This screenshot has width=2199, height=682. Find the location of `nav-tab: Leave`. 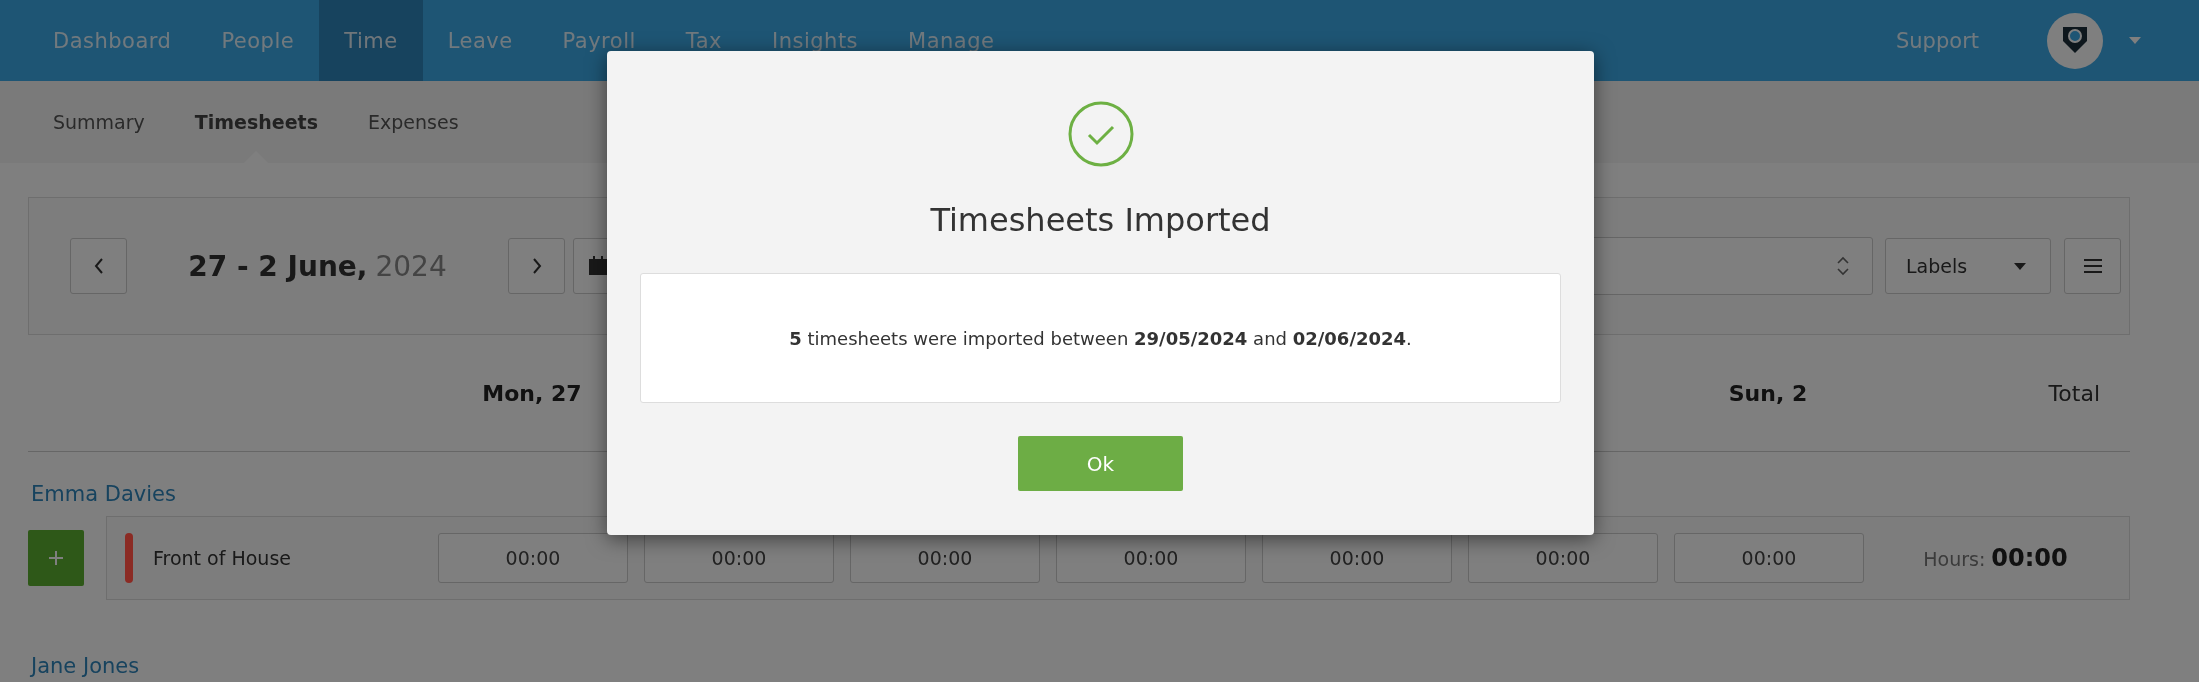

nav-tab: Leave is located at coordinates (480, 40).